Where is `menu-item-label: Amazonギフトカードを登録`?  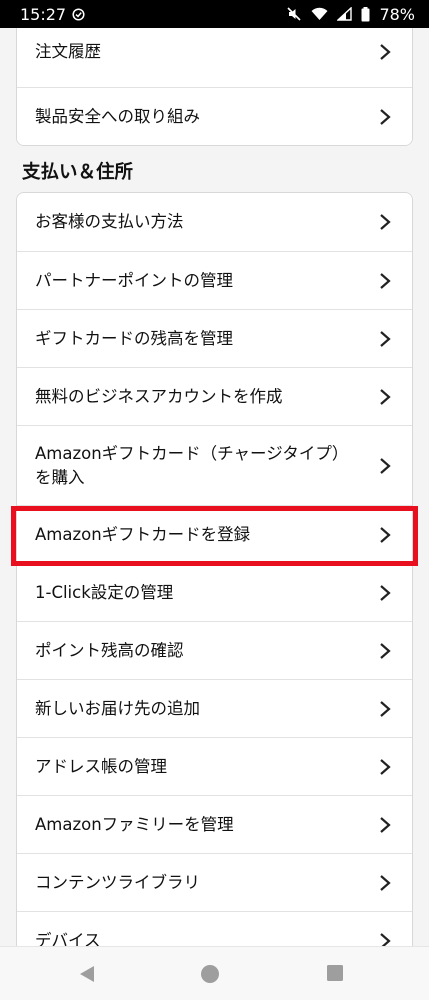
menu-item-label: Amazonギフトカードを登録 is located at coordinates (143, 534).